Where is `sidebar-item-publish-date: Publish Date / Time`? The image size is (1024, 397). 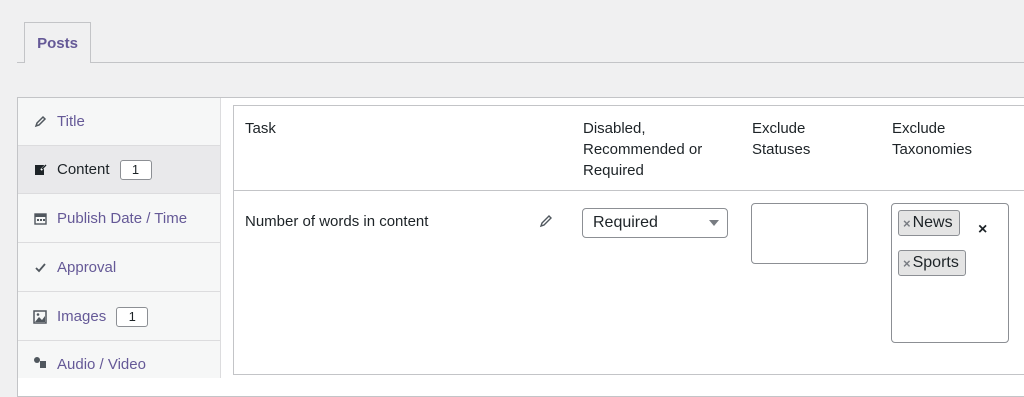 sidebar-item-publish-date: Publish Date / Time is located at coordinates (119, 219).